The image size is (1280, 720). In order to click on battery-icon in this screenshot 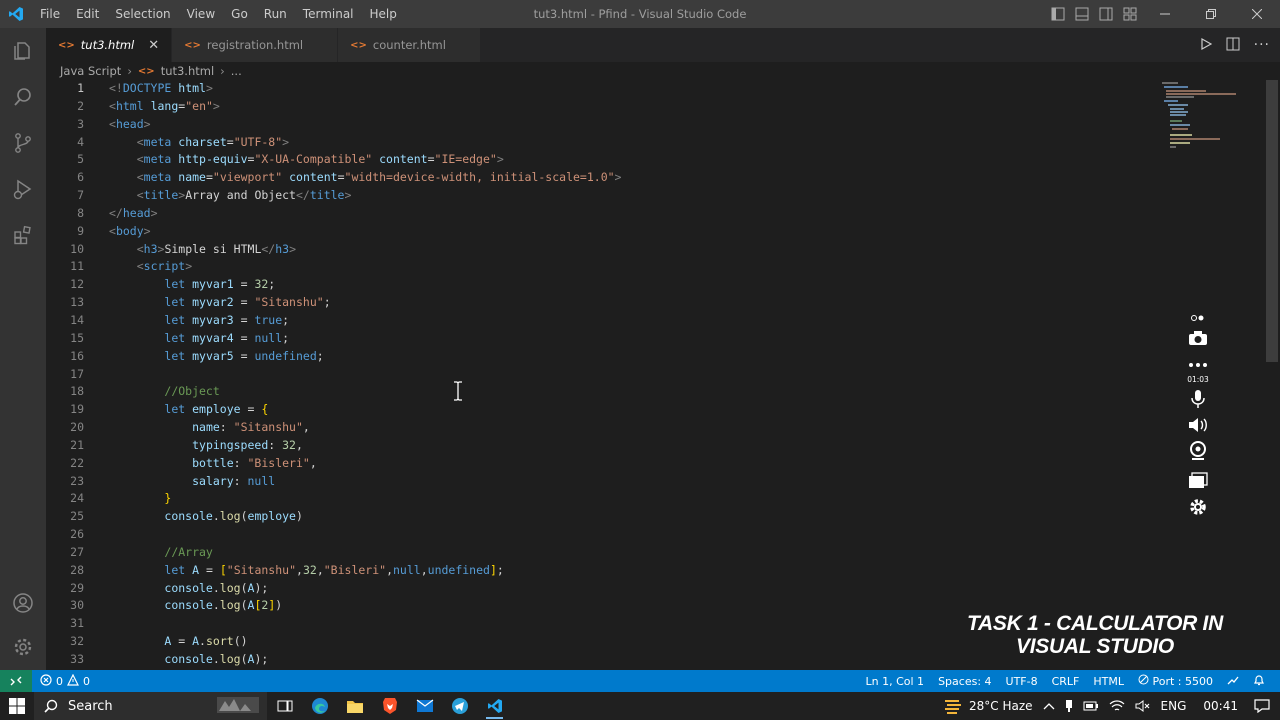, I will do `click(1091, 706)`.